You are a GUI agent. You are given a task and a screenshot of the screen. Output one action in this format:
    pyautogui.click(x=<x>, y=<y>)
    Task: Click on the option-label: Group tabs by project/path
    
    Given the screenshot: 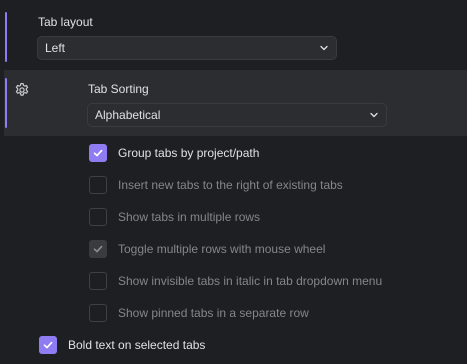 What is the action you would take?
    pyautogui.click(x=189, y=153)
    